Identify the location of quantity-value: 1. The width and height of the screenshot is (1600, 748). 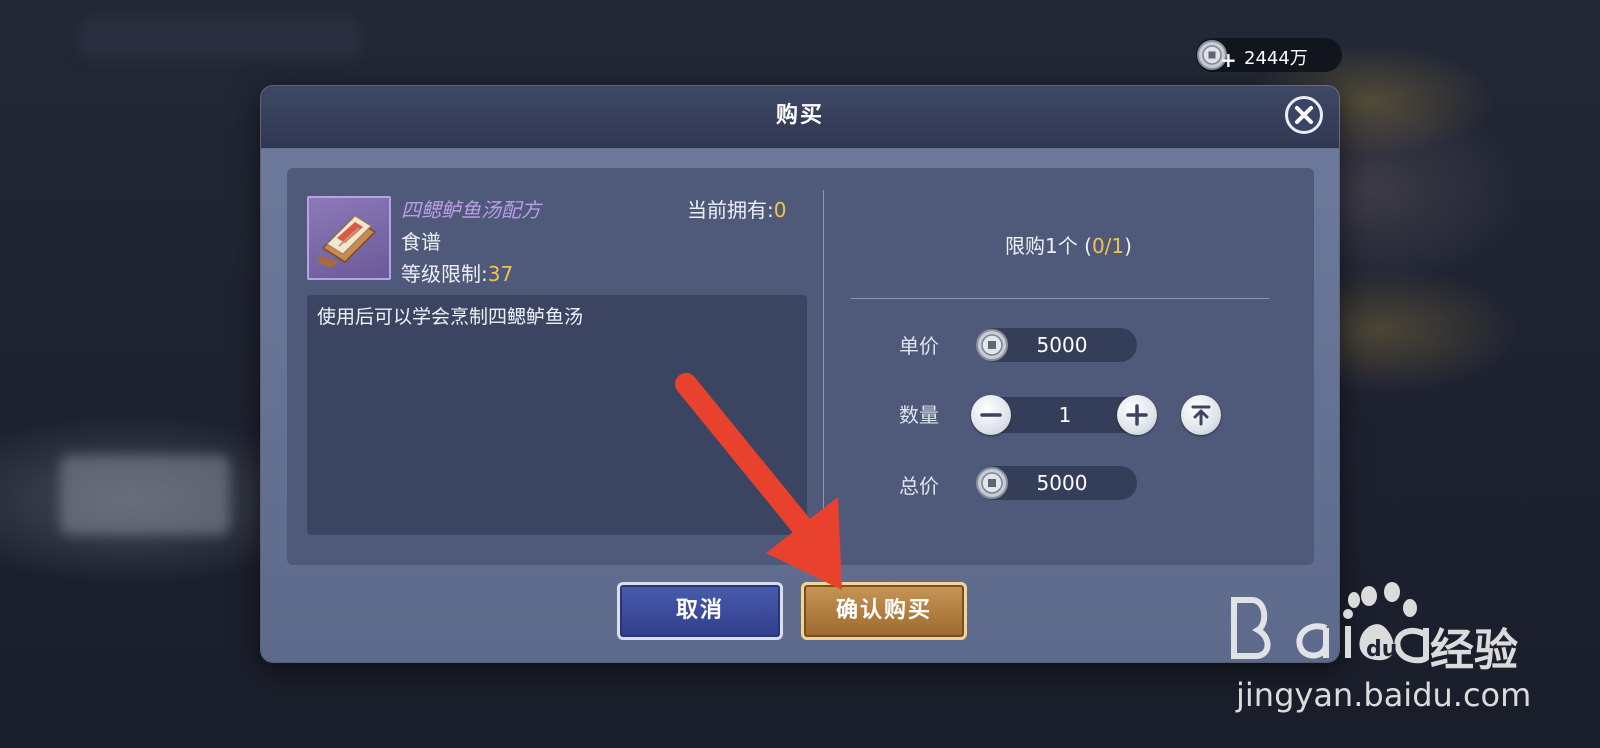
(1065, 415).